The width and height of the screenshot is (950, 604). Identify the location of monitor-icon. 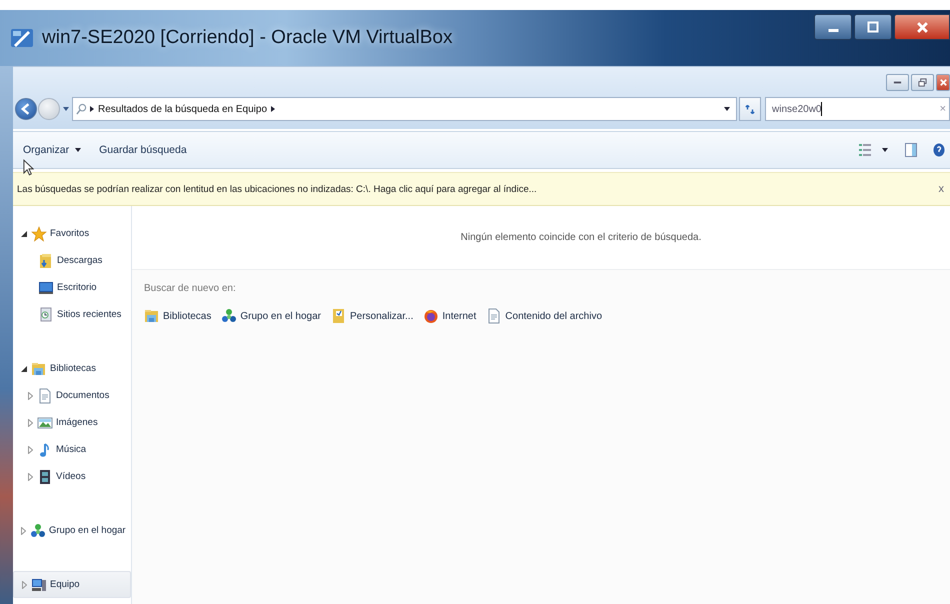
(46, 288).